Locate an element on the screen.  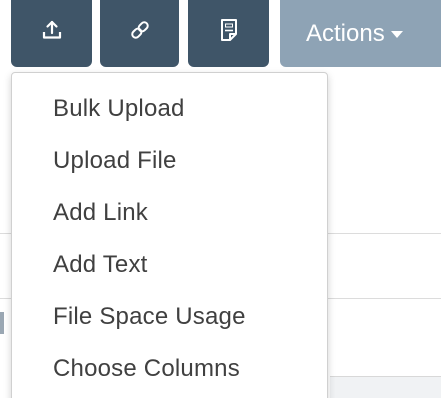
actions-dropdown-button: Actions is located at coordinates (360, 33).